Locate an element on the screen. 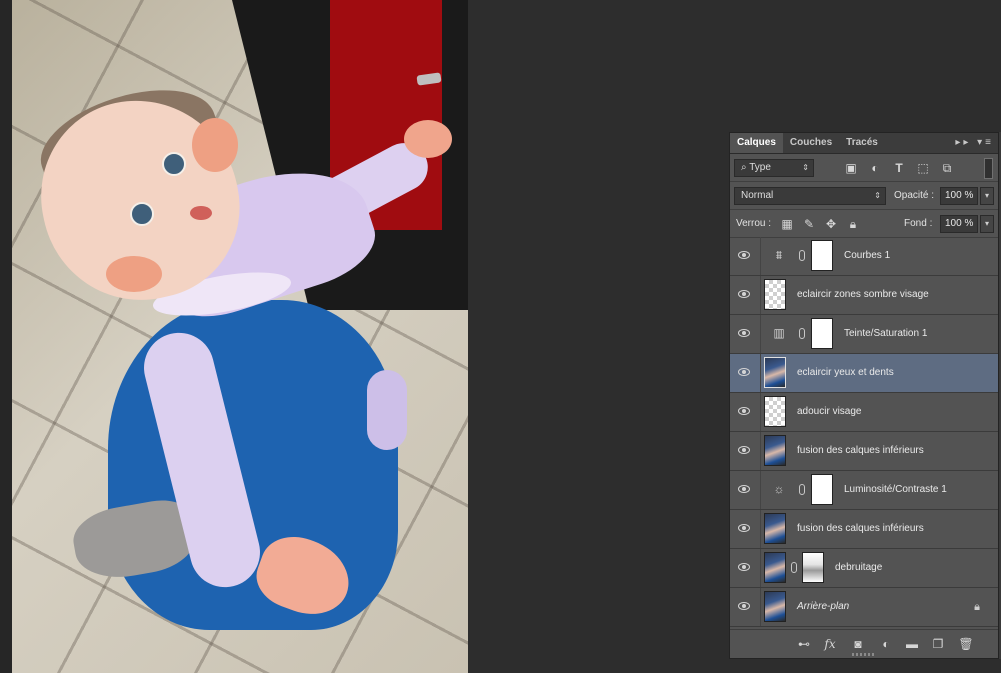 The width and height of the screenshot is (1001, 673). lock-pixels-icon: ✎ is located at coordinates (809, 224).